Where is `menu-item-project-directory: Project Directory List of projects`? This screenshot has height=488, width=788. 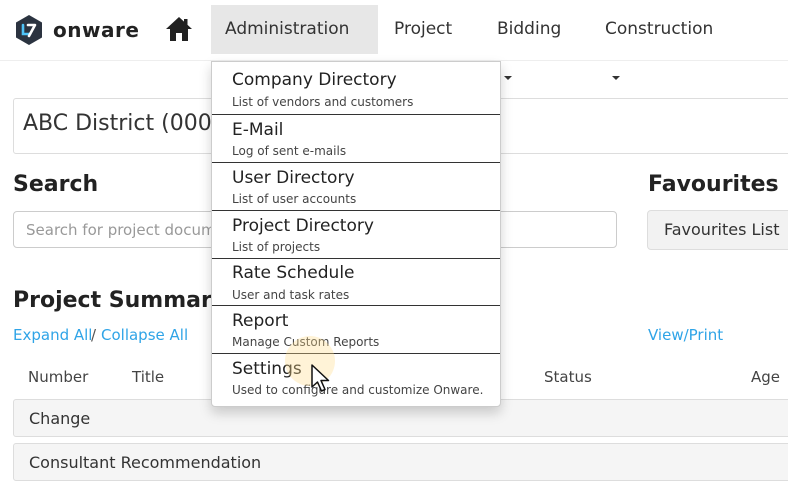
menu-item-project-directory: Project Directory List of projects is located at coordinates (356, 235).